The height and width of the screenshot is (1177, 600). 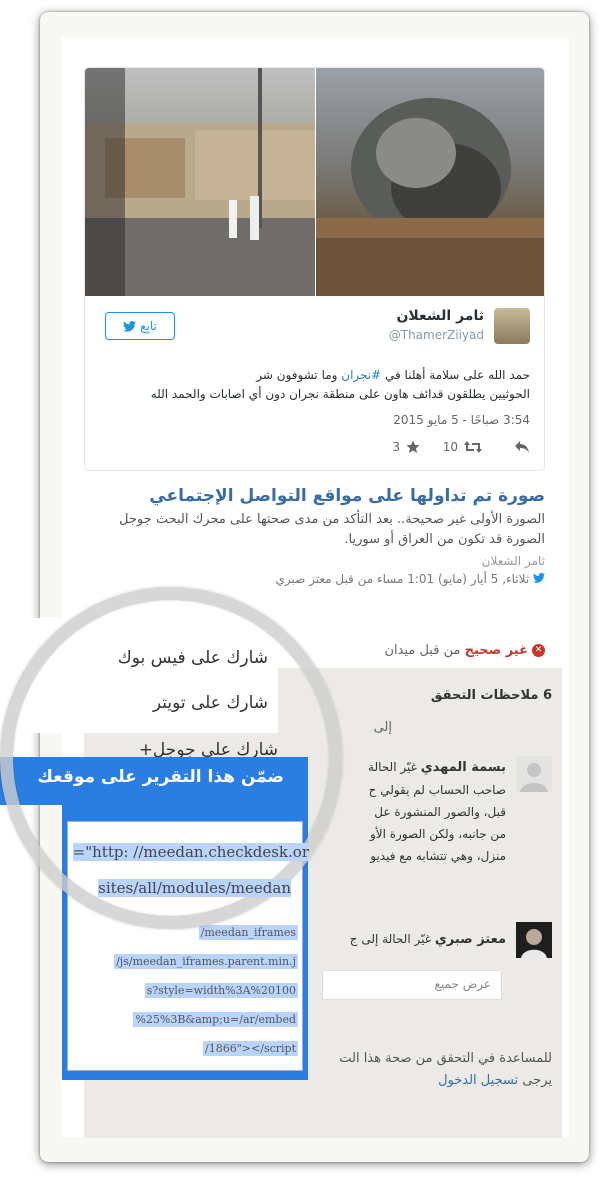 I want to click on tweet-actions: 10 3, so click(x=314, y=451).